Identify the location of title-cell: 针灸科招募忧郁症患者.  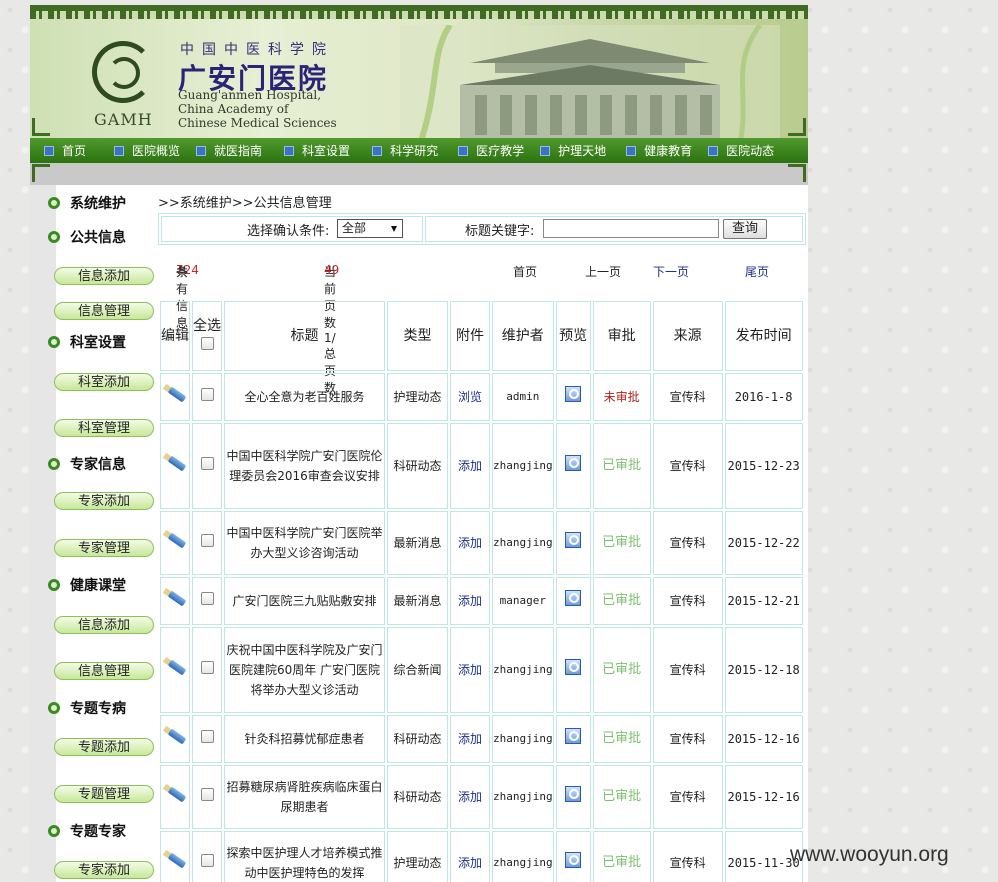
(304, 739).